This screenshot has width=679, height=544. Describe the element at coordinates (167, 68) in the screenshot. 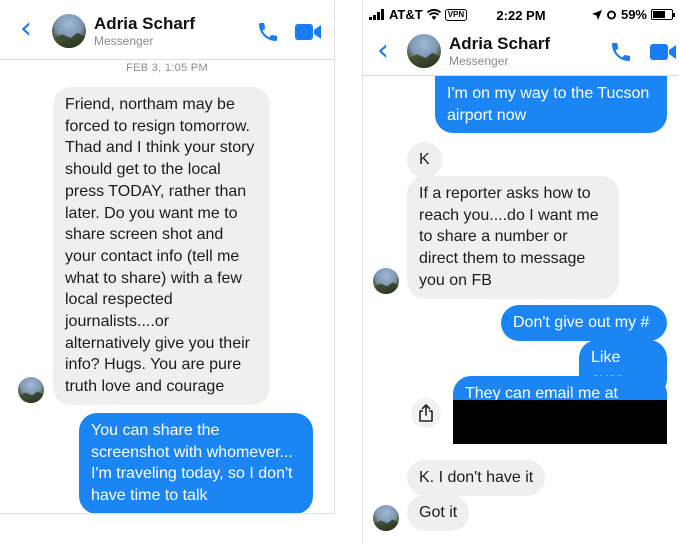

I see `message-timestamp: FEB 3, 1:05 PM` at that location.